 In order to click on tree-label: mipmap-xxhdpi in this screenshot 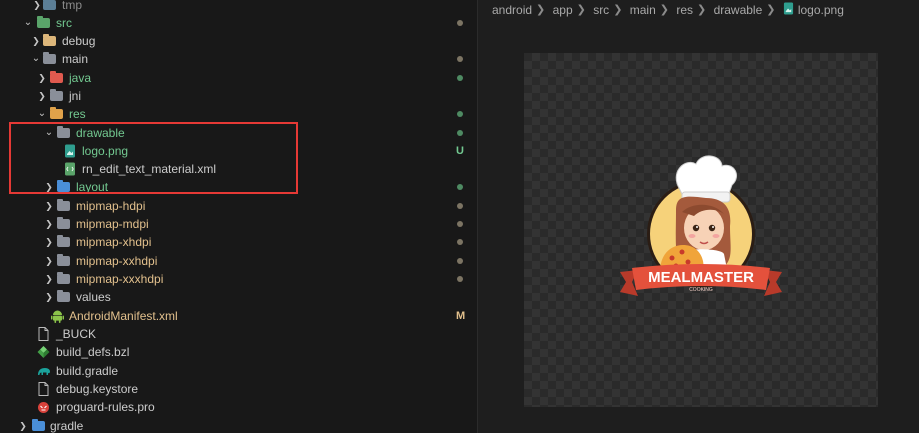, I will do `click(117, 261)`.